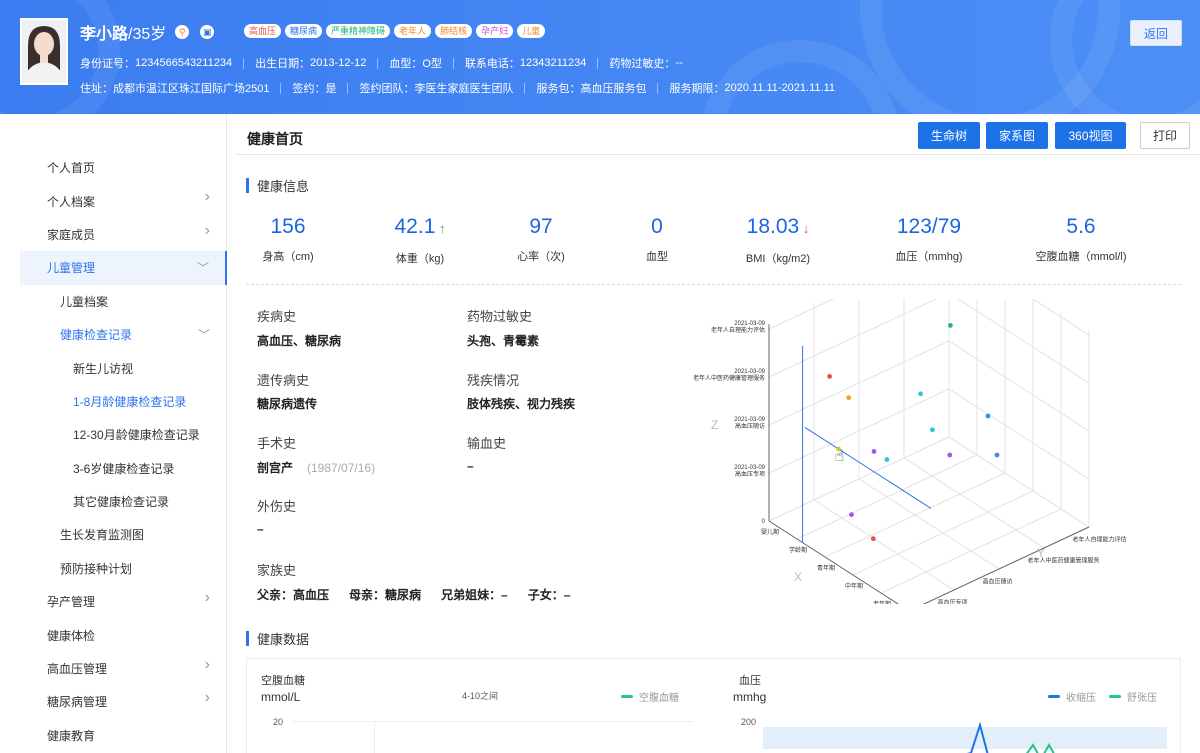 This screenshot has width=1200, height=753. I want to click on family-member: 兄弟姐妹：–, so click(474, 595).